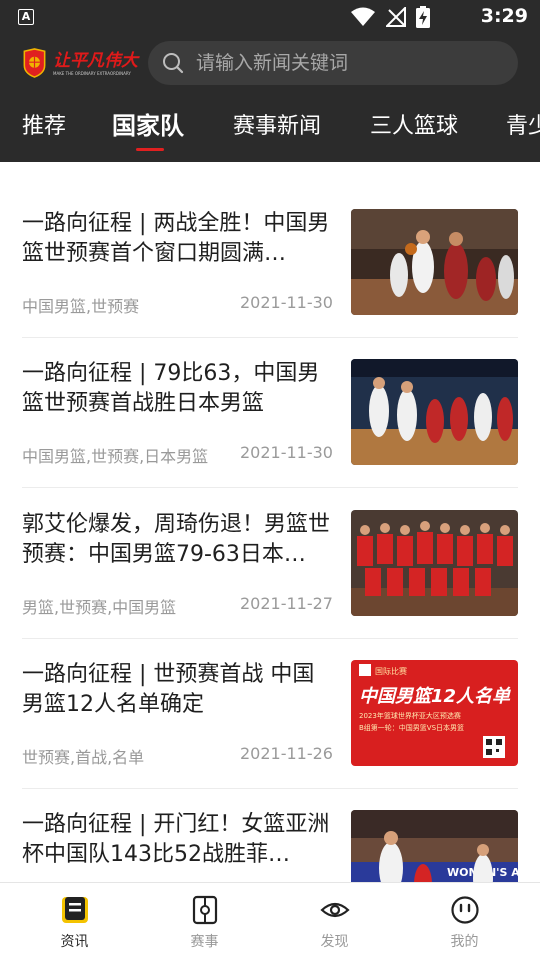 Image resolution: width=540 pixels, height=960 pixels. I want to click on news-tags: 中国男篮,世预赛, so click(81, 306).